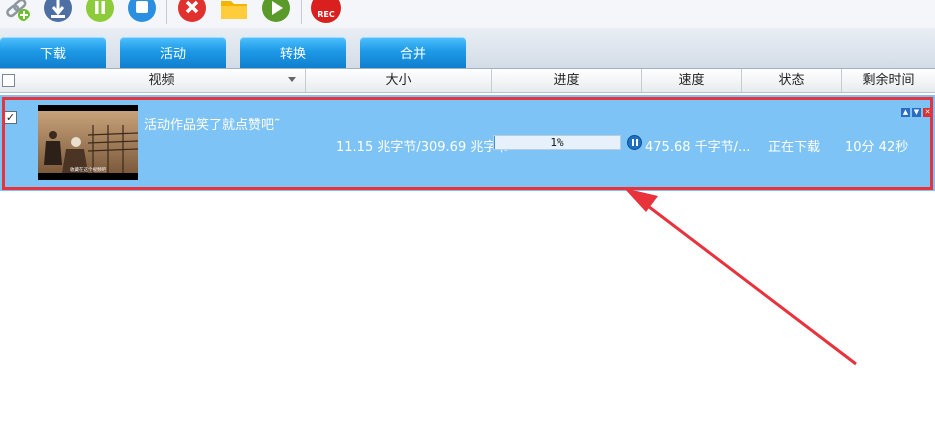  I want to click on column-header-video: 视频, so click(162, 80).